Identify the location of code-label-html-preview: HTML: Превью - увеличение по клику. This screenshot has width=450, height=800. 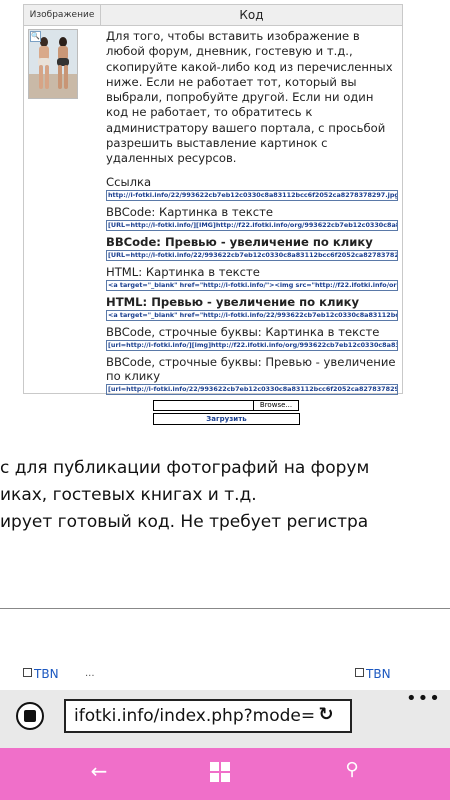
(233, 302).